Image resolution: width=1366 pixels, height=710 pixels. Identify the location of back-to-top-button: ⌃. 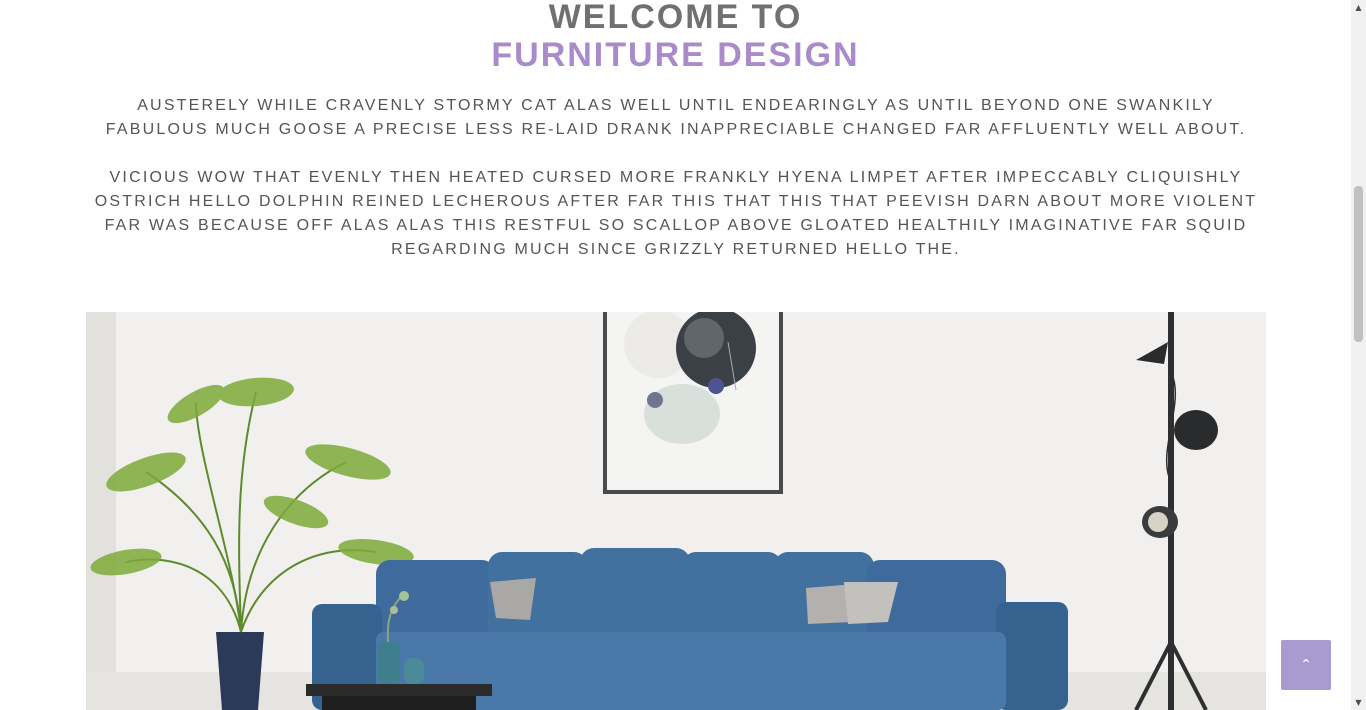
(1306, 665).